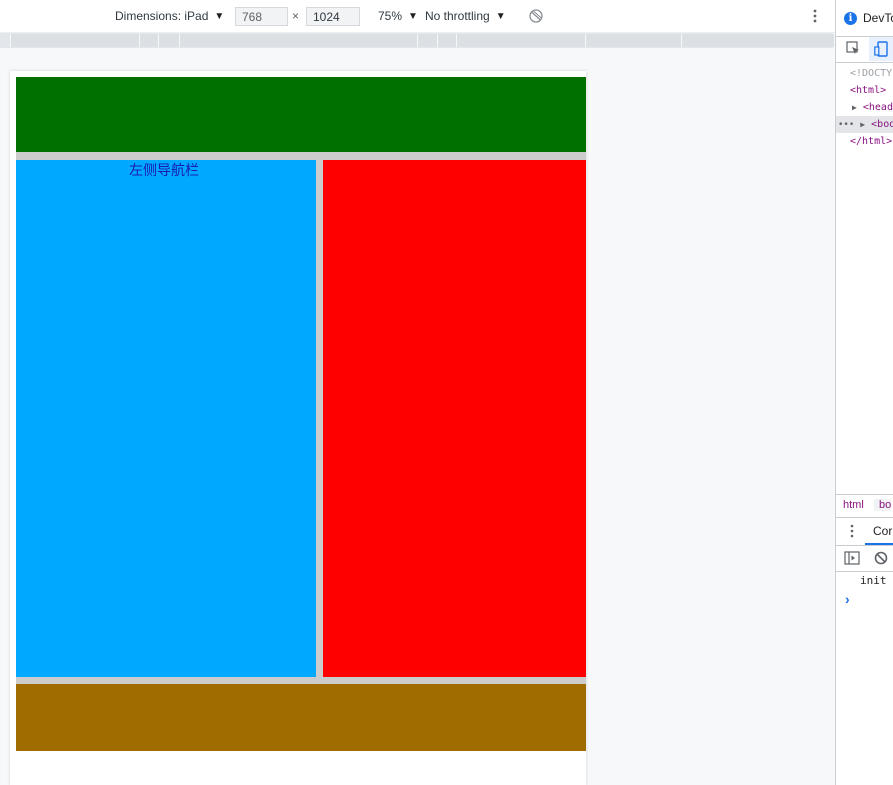 Image resolution: width=893 pixels, height=785 pixels. I want to click on tab-console: Cor, so click(879, 531).